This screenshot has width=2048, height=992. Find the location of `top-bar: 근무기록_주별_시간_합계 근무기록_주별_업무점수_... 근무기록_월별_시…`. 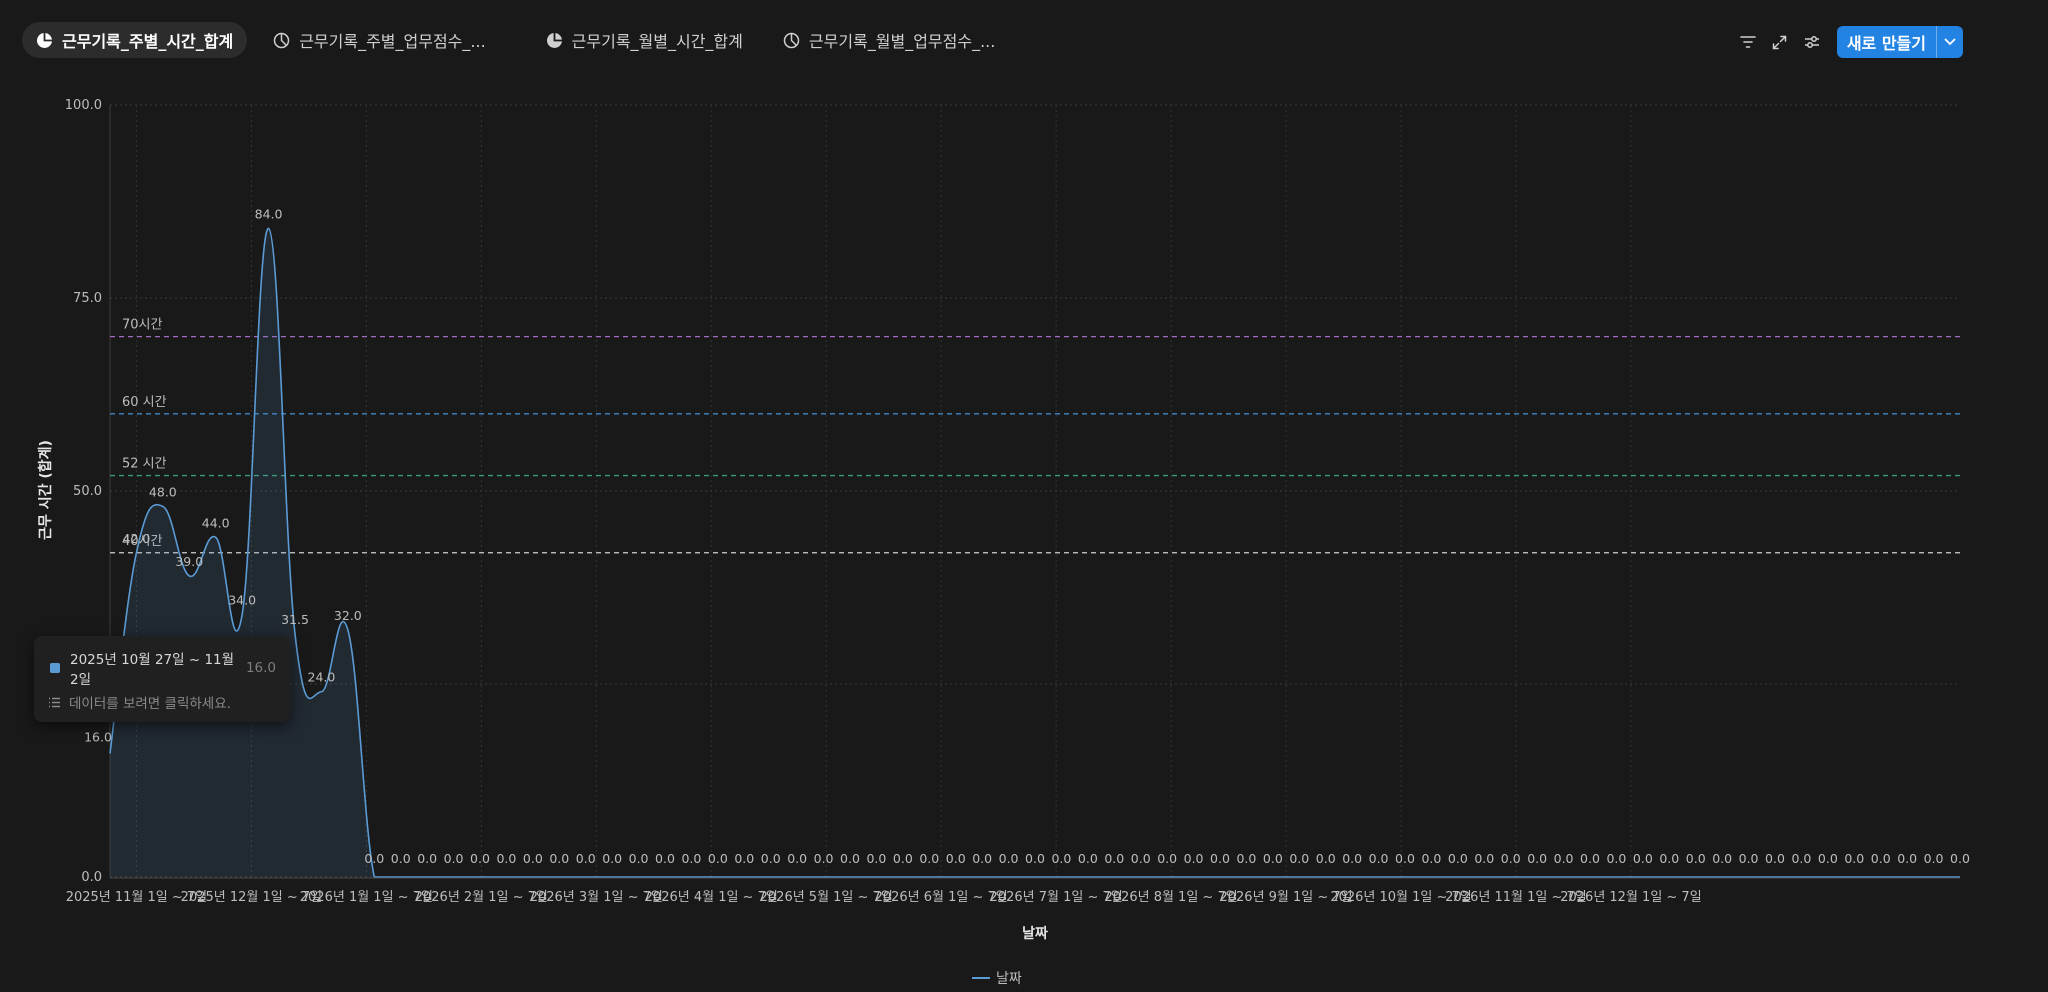

top-bar: 근무기록_주별_시간_합계 근무기록_주별_업무점수_... 근무기록_월별_시… is located at coordinates (1024, 41).